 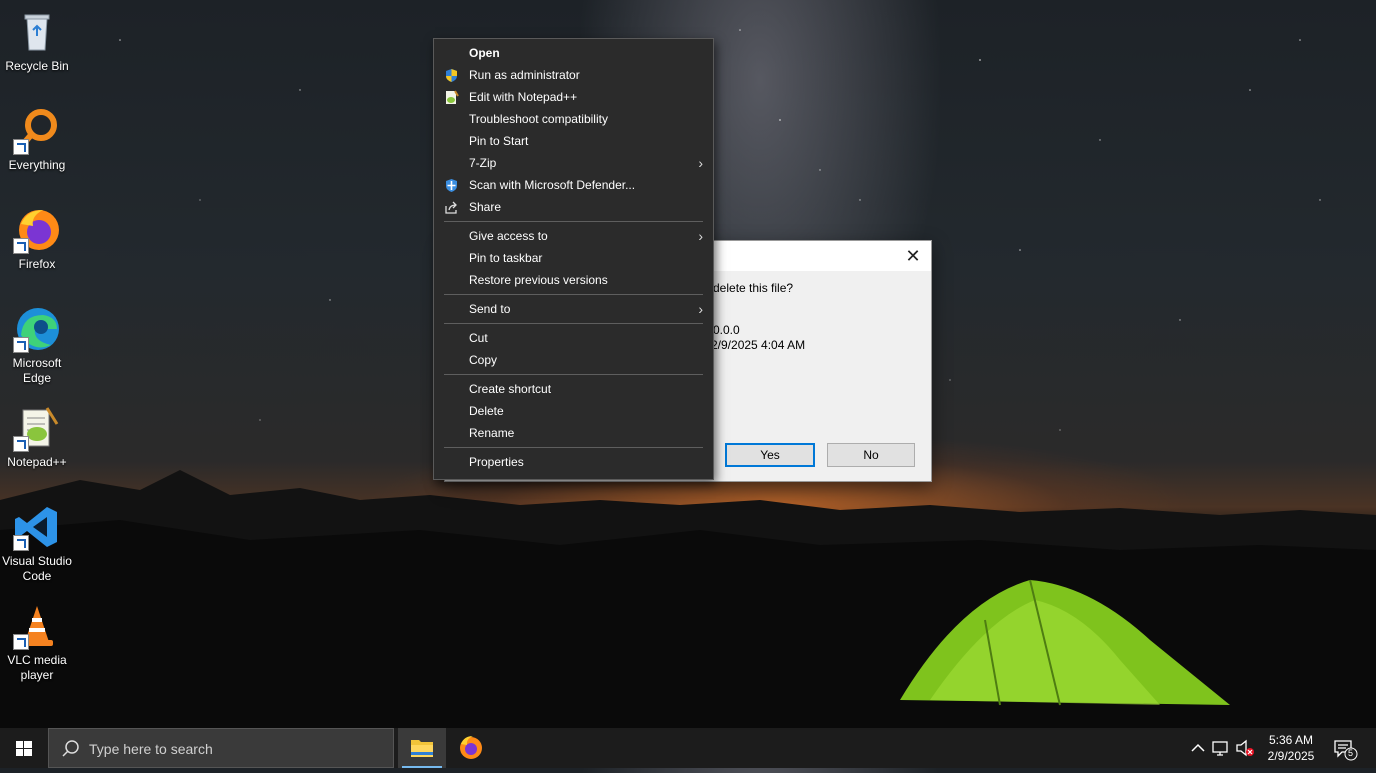 I want to click on taskbar-file-explorer, so click(x=422, y=748).